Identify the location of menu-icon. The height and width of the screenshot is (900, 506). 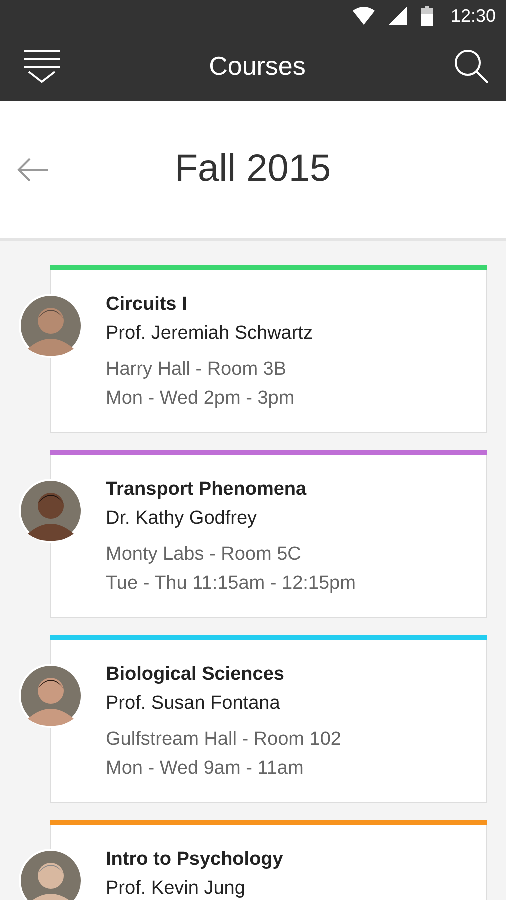
(42, 67).